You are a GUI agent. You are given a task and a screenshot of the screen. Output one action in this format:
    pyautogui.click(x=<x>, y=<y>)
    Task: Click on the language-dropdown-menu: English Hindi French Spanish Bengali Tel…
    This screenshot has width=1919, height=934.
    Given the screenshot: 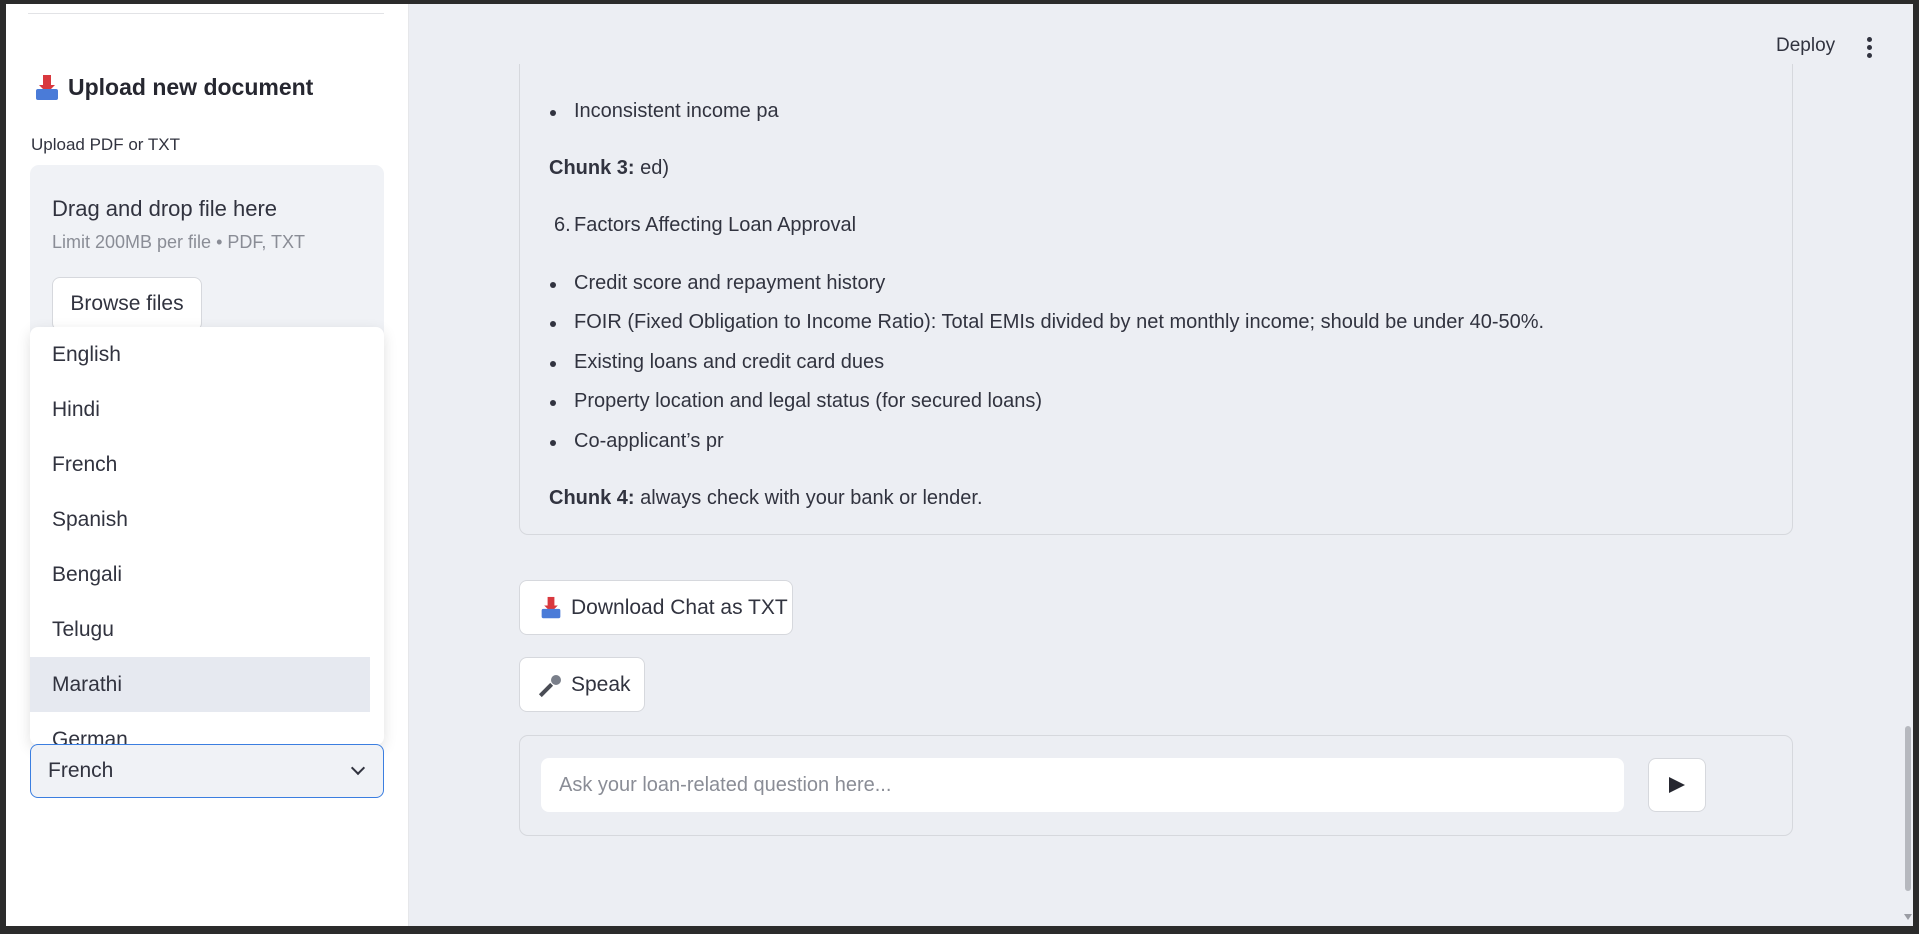 What is the action you would take?
    pyautogui.click(x=207, y=536)
    